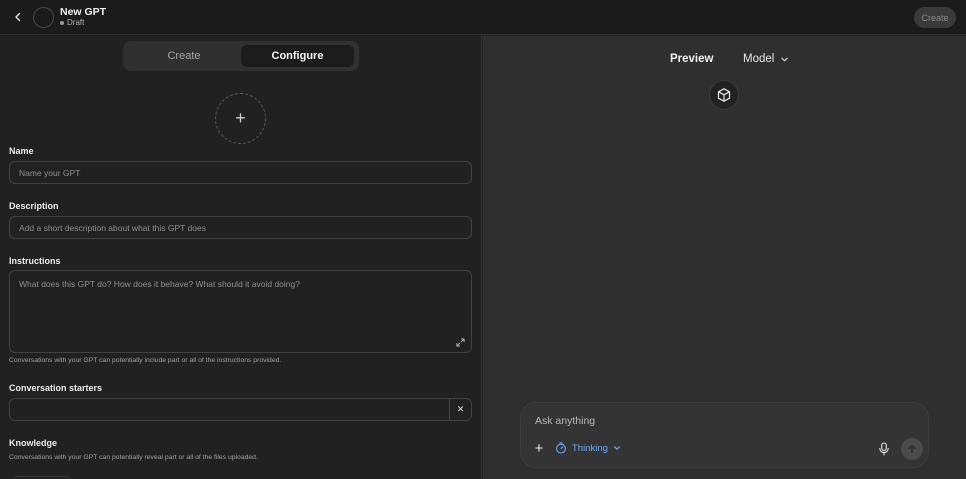  Describe the element at coordinates (297, 56) in the screenshot. I see `tab-configure: Configure` at that location.